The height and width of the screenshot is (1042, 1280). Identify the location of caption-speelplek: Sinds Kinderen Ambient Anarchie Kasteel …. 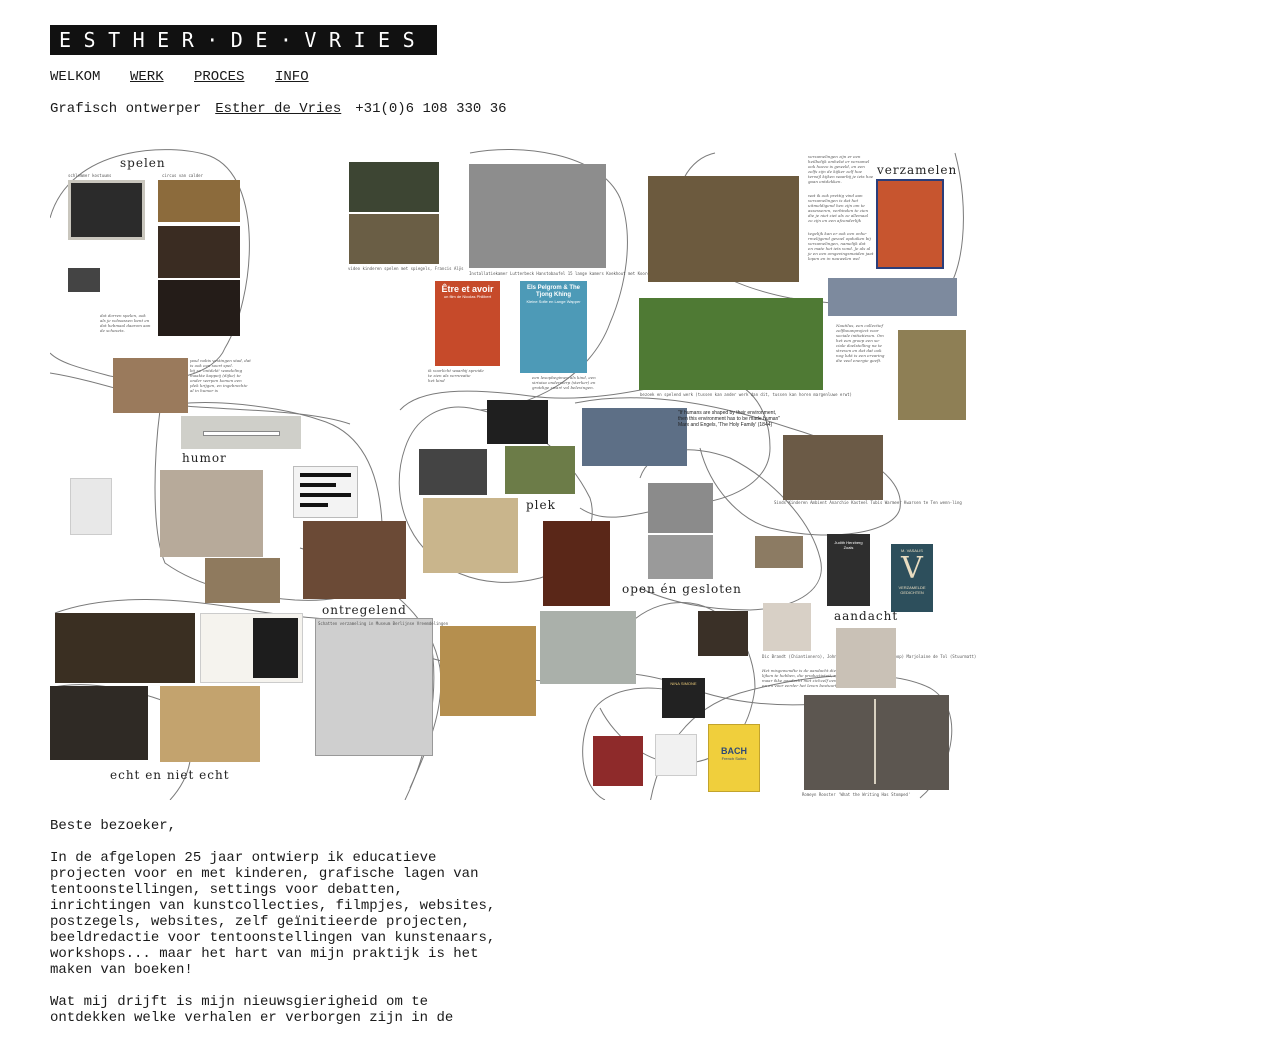
(868, 502).